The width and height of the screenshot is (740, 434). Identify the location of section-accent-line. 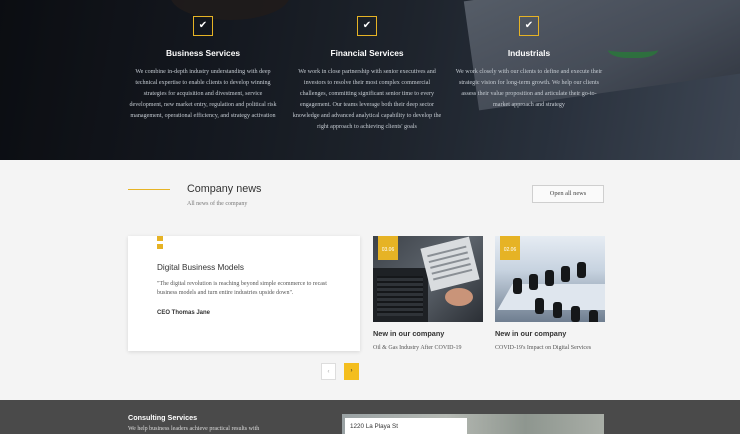
(149, 189).